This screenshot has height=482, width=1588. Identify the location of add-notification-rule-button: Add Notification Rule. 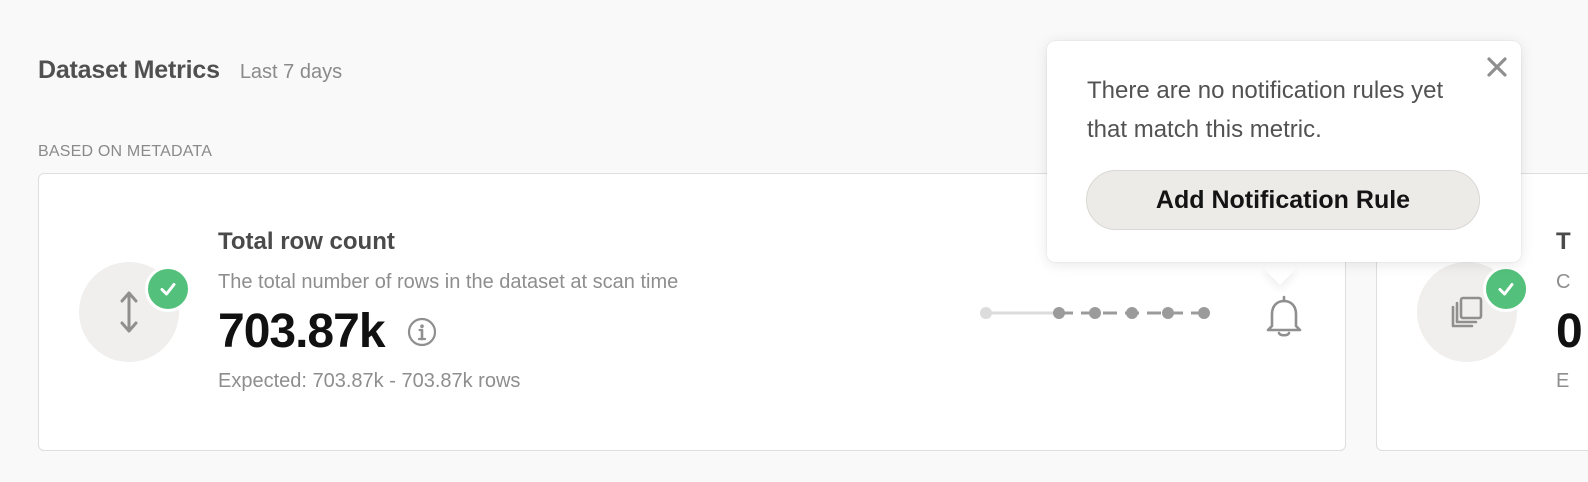
(1283, 200).